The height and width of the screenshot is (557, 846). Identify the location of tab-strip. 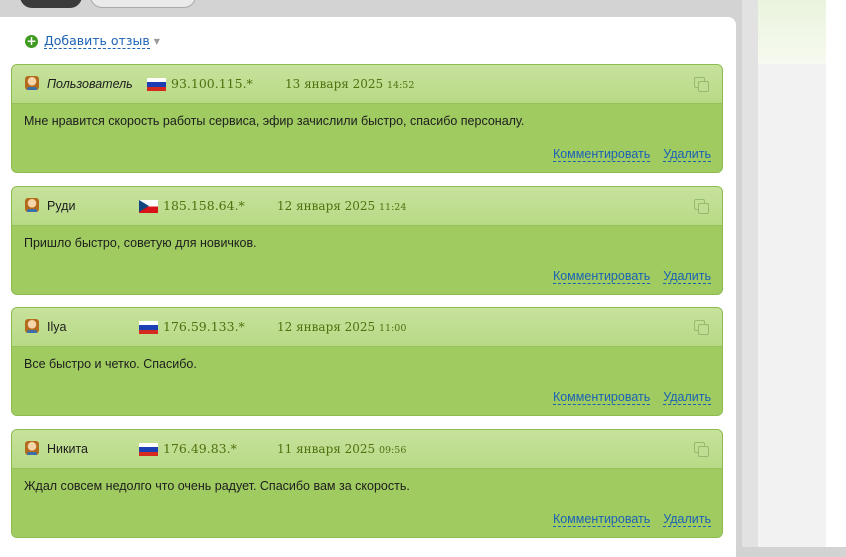
(370, 7).